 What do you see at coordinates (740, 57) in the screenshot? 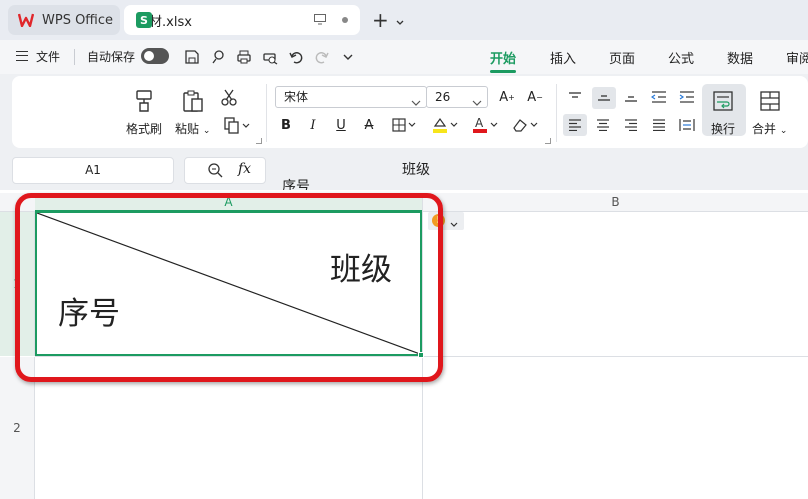
I see `tab-data: 数据` at bounding box center [740, 57].